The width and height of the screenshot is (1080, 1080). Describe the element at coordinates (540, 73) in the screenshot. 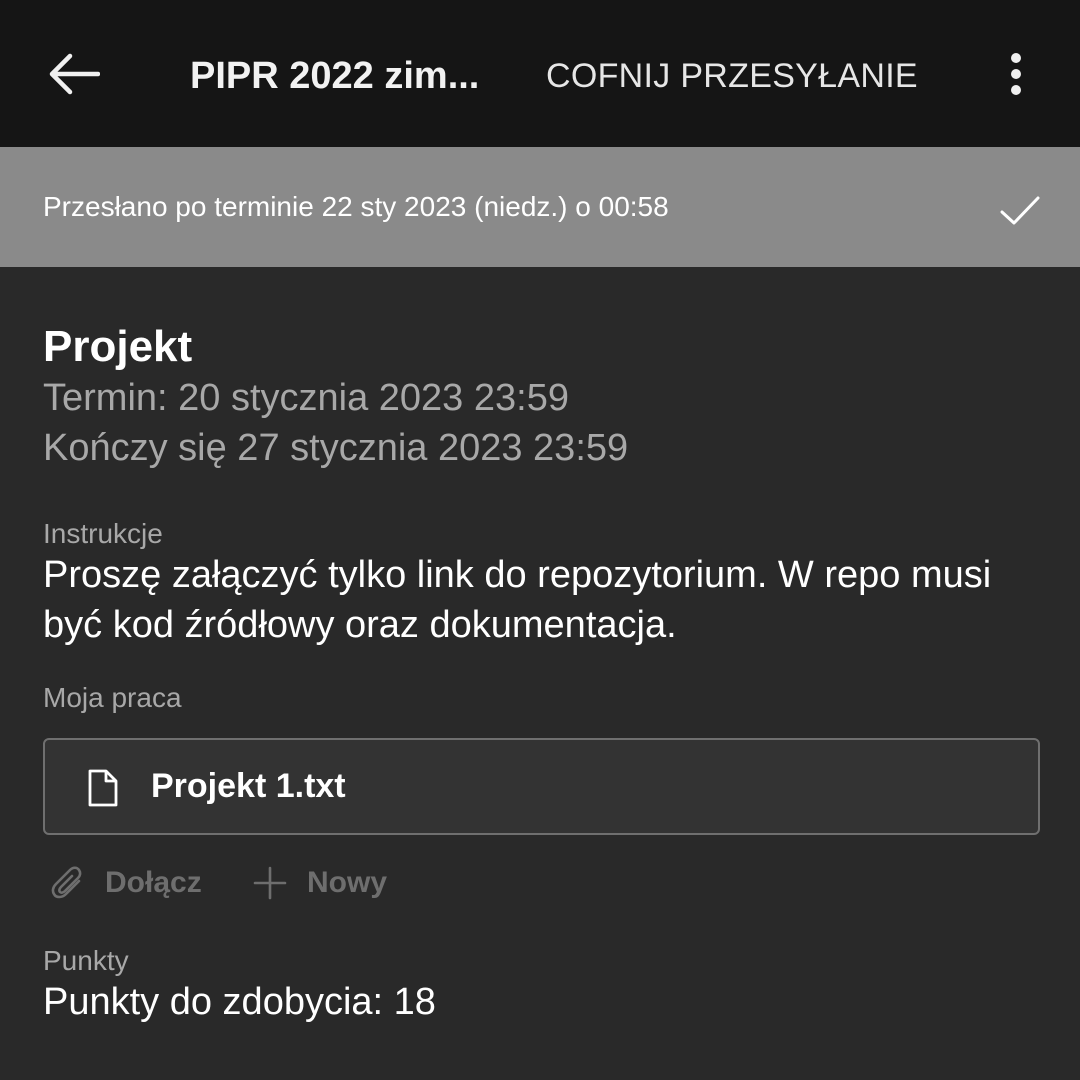

I see `top-app-bar: PIPR 2022 zim... COFNIJ PRZESYŁANIE` at that location.